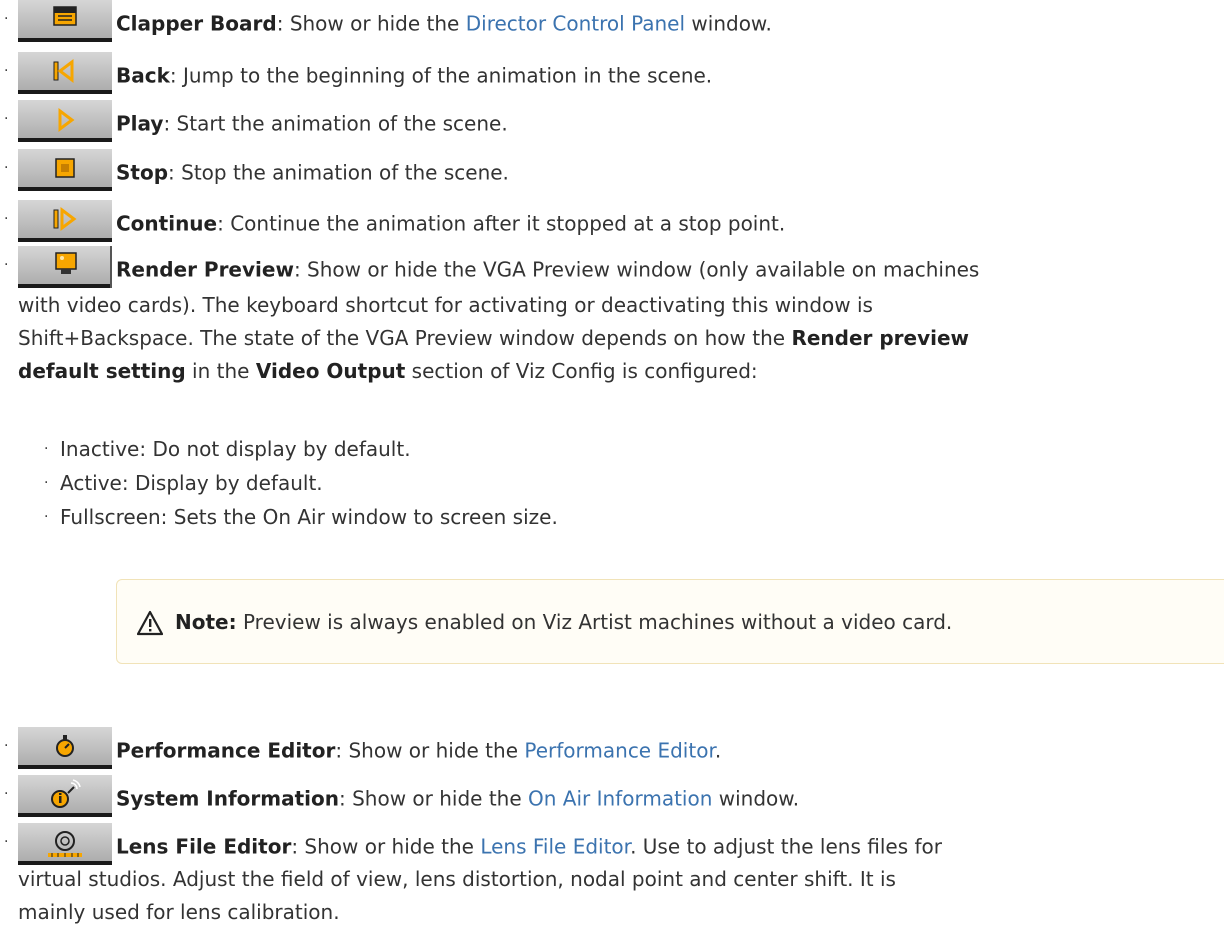  What do you see at coordinates (330, 371) in the screenshot?
I see `section-name: Video Output` at bounding box center [330, 371].